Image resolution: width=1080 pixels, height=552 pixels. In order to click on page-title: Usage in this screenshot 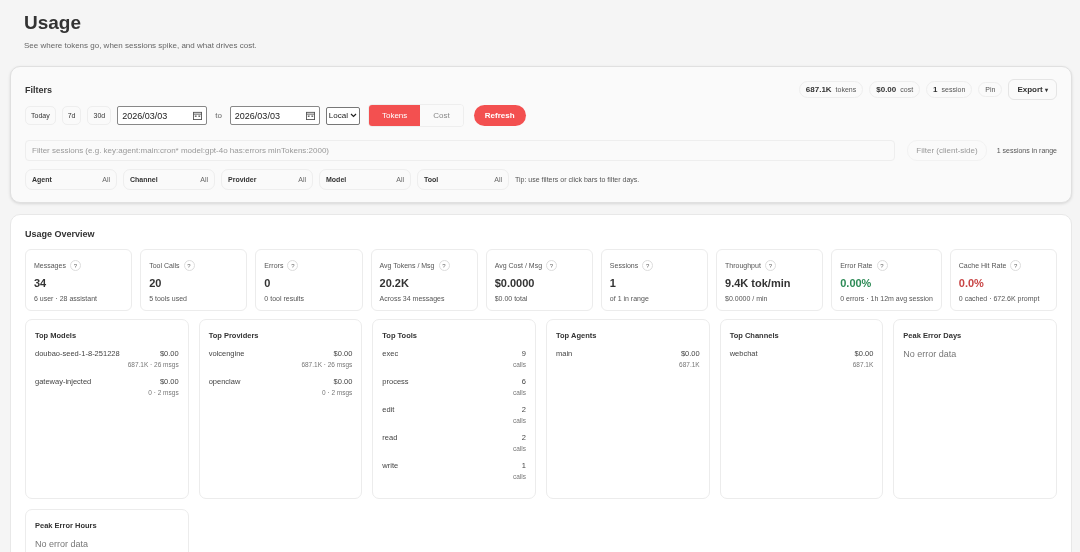, I will do `click(53, 23)`.